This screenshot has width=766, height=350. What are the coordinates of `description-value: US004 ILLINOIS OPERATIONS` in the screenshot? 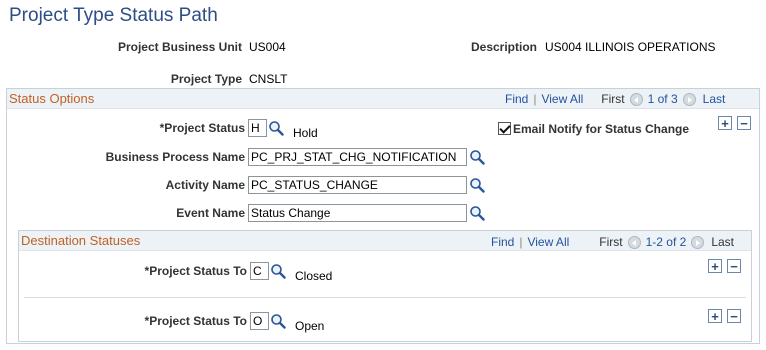 It's located at (630, 47).